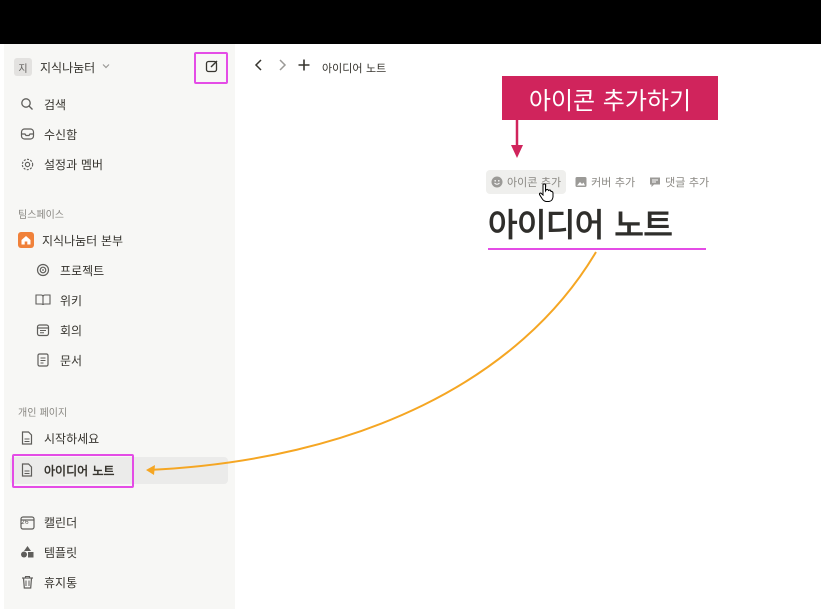 The image size is (821, 609). I want to click on add-page-button, so click(304, 67).